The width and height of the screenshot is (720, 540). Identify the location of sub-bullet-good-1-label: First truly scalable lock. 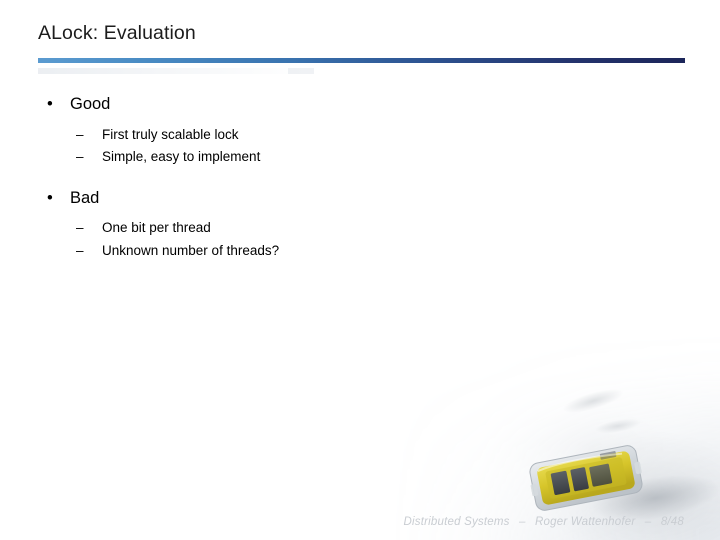
(170, 134).